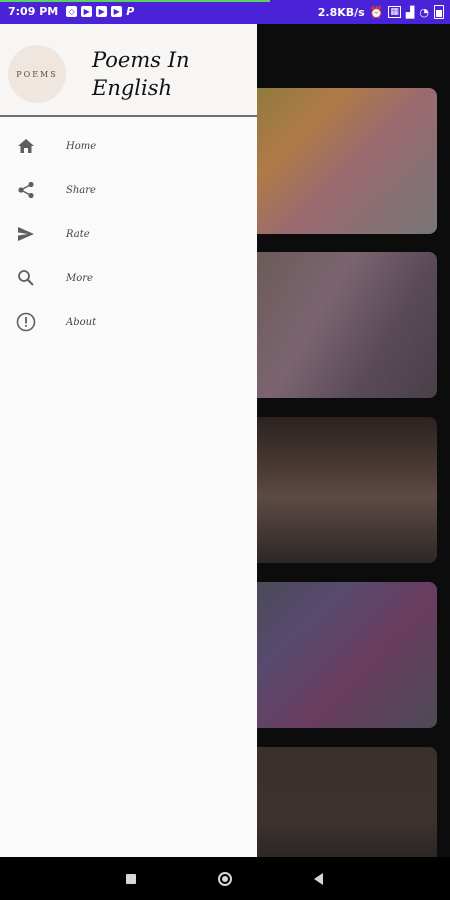 Image resolution: width=450 pixels, height=900 pixels. I want to click on drawer-header: POEMS Poems In English, so click(128, 70).